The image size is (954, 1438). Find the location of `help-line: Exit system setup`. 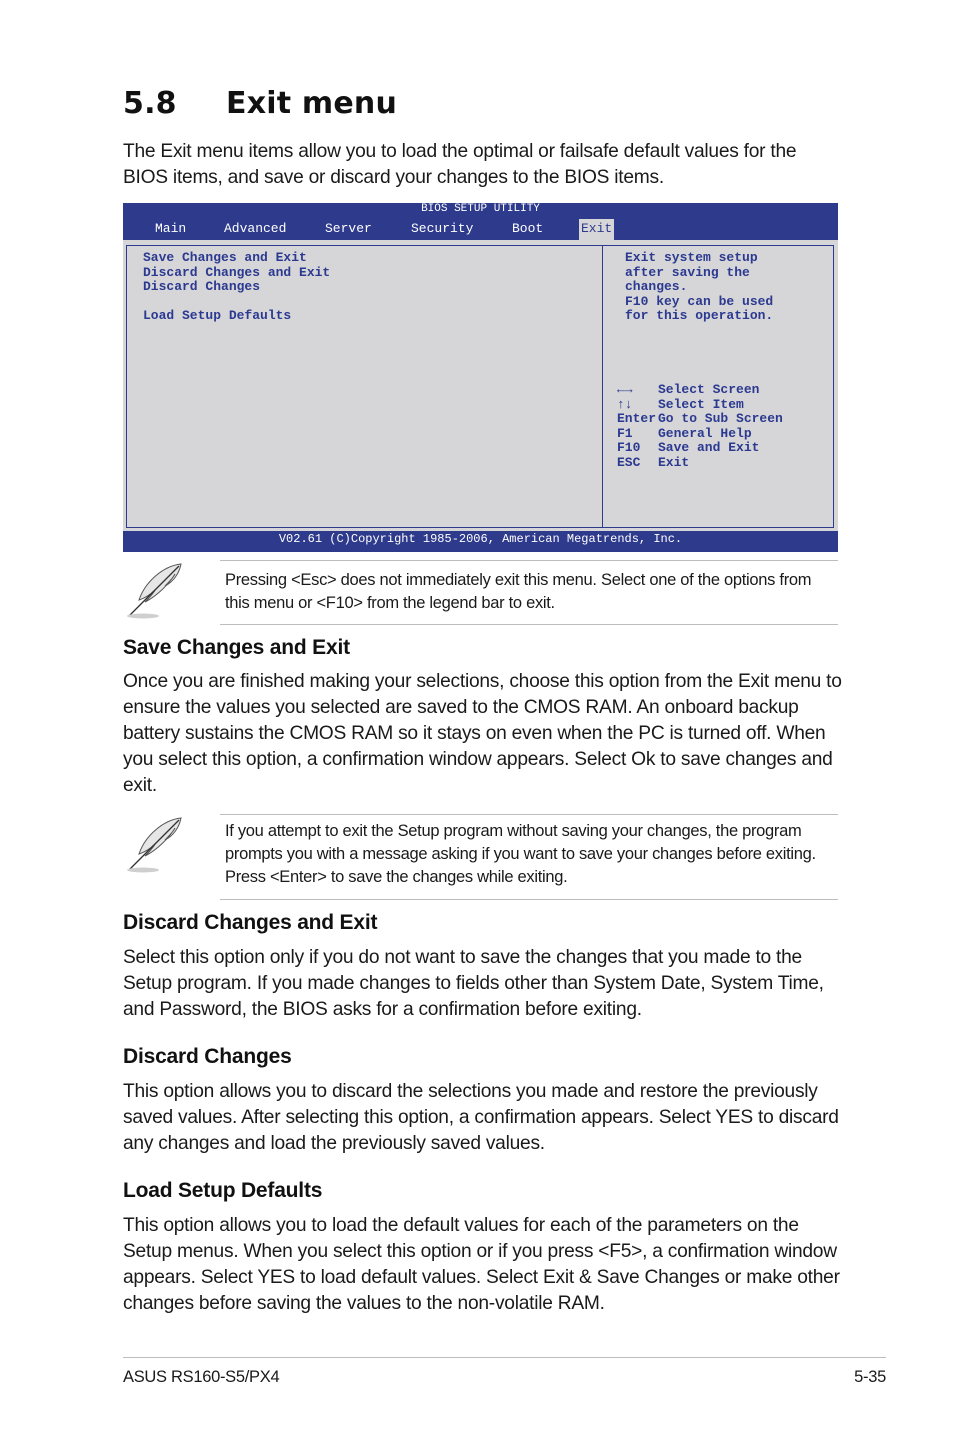

help-line: Exit system setup is located at coordinates (691, 257).